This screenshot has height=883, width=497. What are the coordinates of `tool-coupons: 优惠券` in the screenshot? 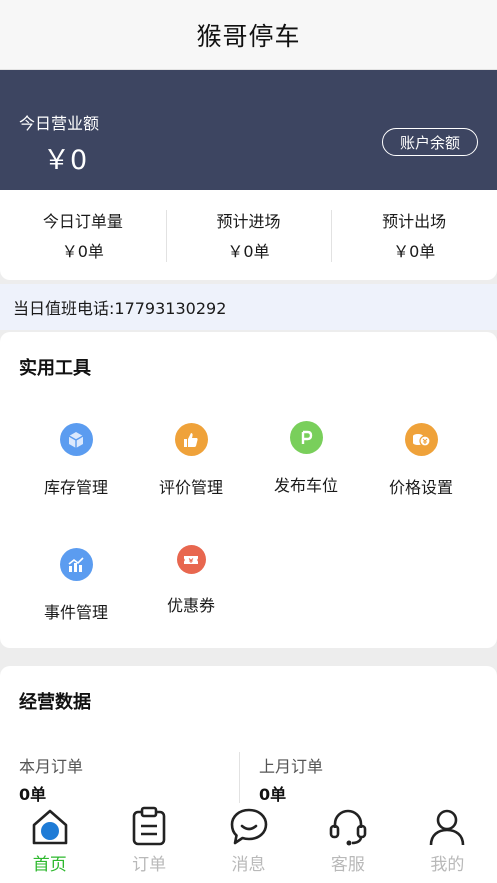 It's located at (191, 580).